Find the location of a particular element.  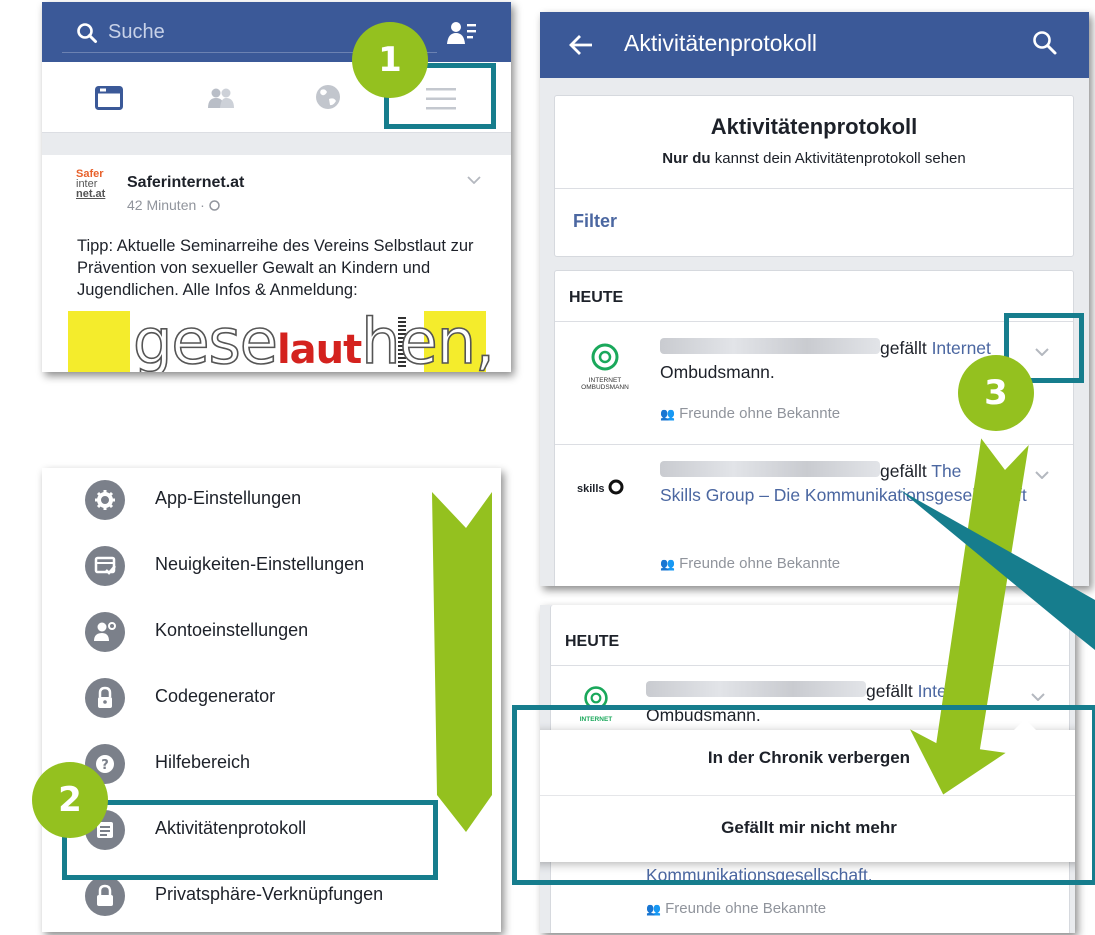

gear-icon is located at coordinates (105, 500).